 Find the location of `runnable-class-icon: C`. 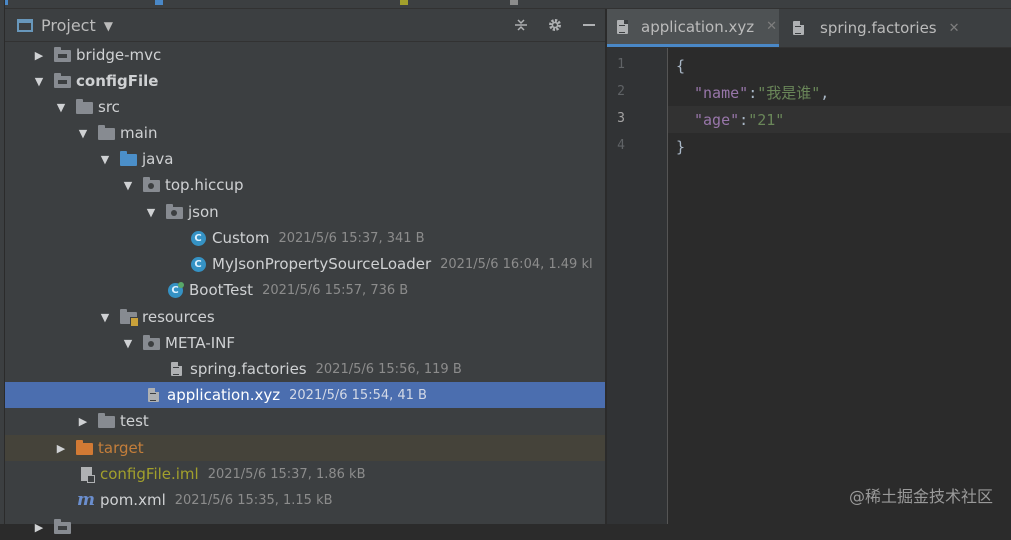

runnable-class-icon: C is located at coordinates (175, 289).